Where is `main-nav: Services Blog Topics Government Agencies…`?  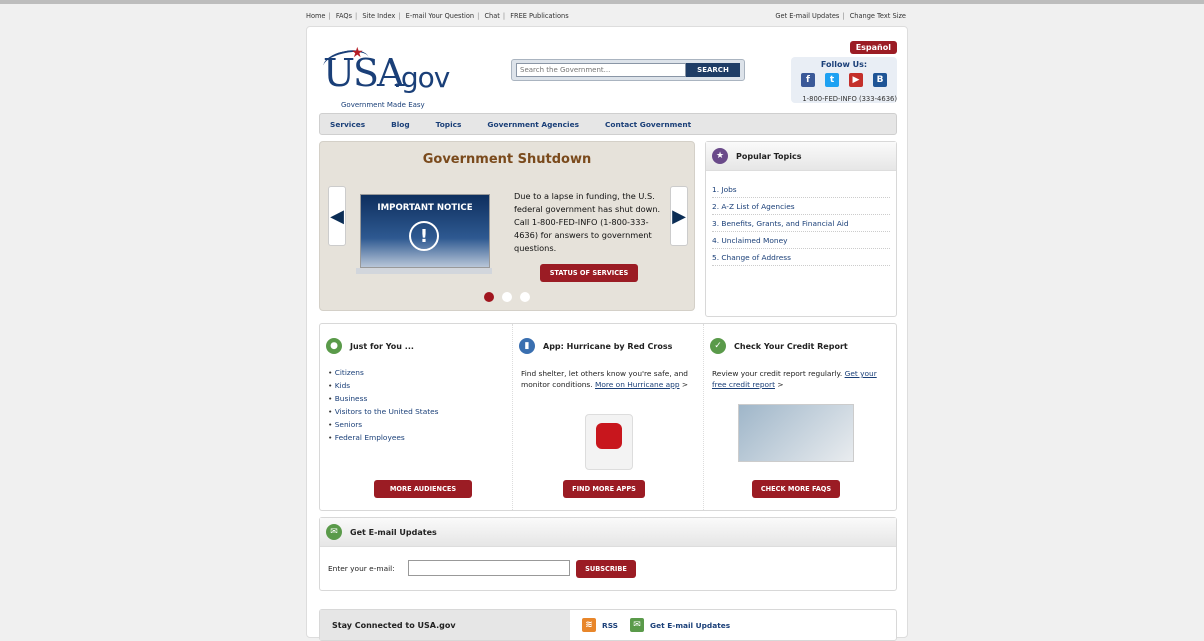
main-nav: Services Blog Topics Government Agencies… is located at coordinates (608, 124).